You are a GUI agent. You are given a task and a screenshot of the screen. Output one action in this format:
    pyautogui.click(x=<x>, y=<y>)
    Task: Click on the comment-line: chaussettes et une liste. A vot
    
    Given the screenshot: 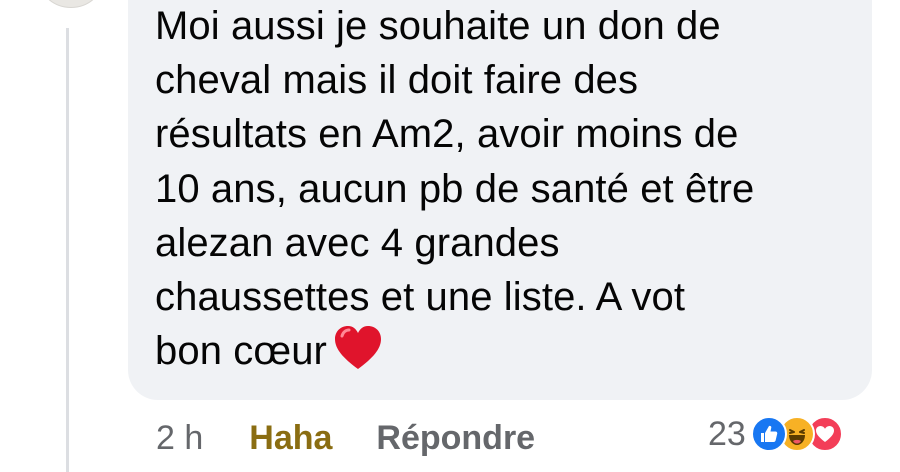 What is the action you would take?
    pyautogui.click(x=420, y=297)
    